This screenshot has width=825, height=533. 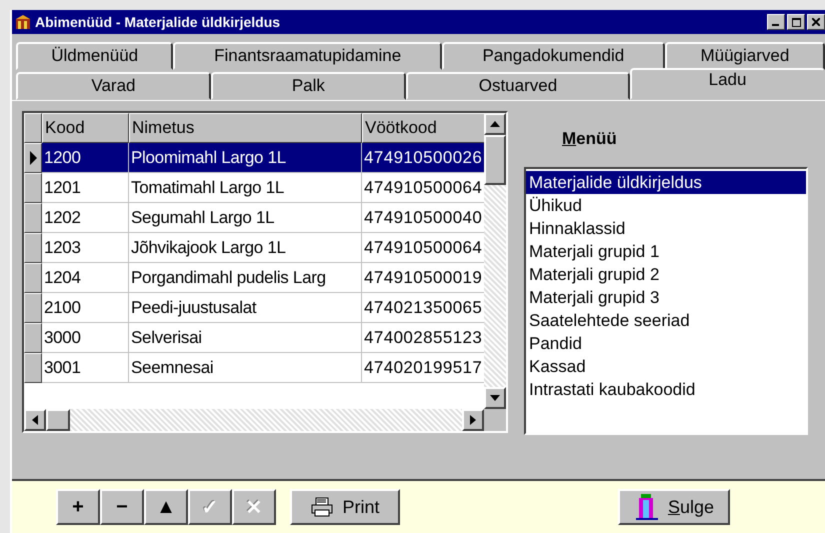 What do you see at coordinates (158, 22) in the screenshot?
I see `window-title: Abimenüüd - Materjalide üldkirjeldus` at bounding box center [158, 22].